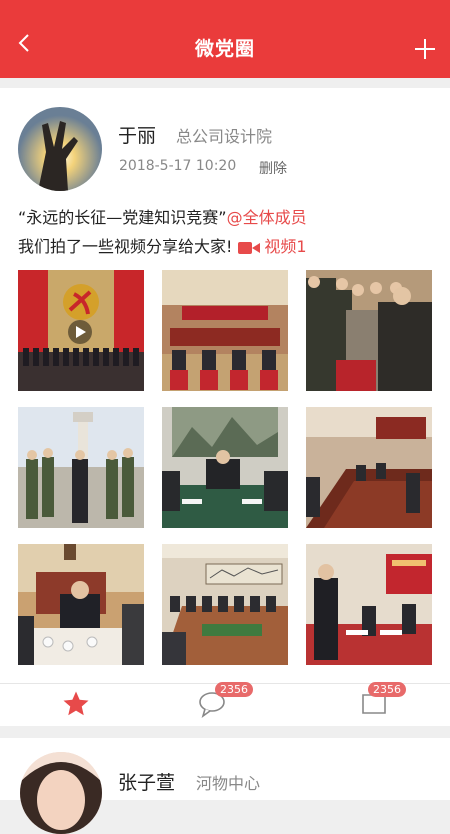  I want to click on avatar, so click(60, 149).